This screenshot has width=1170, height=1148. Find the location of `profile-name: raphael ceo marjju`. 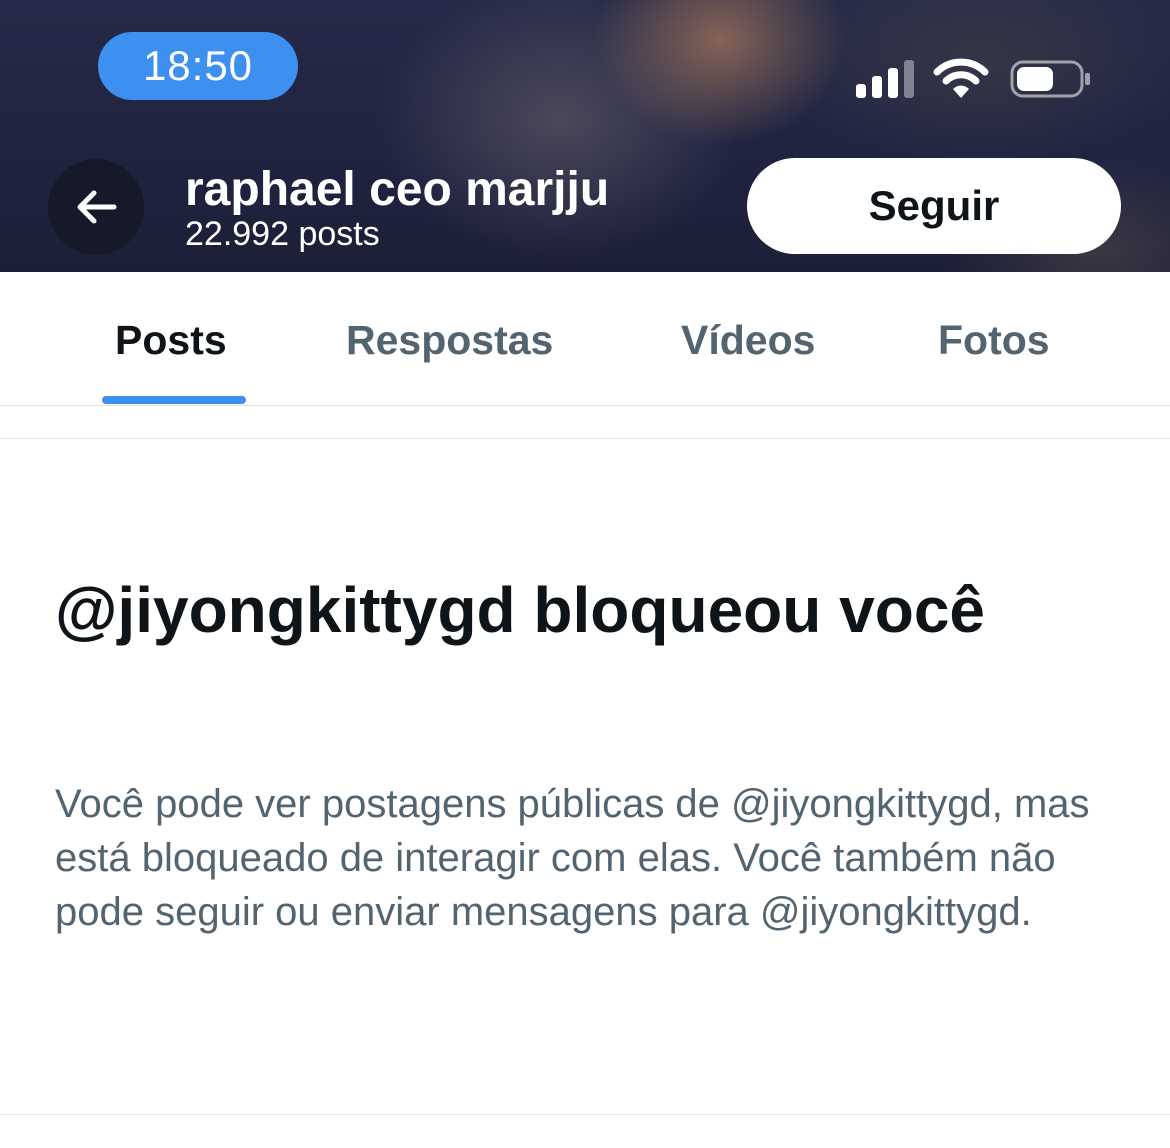

profile-name: raphael ceo marjju is located at coordinates (397, 189).